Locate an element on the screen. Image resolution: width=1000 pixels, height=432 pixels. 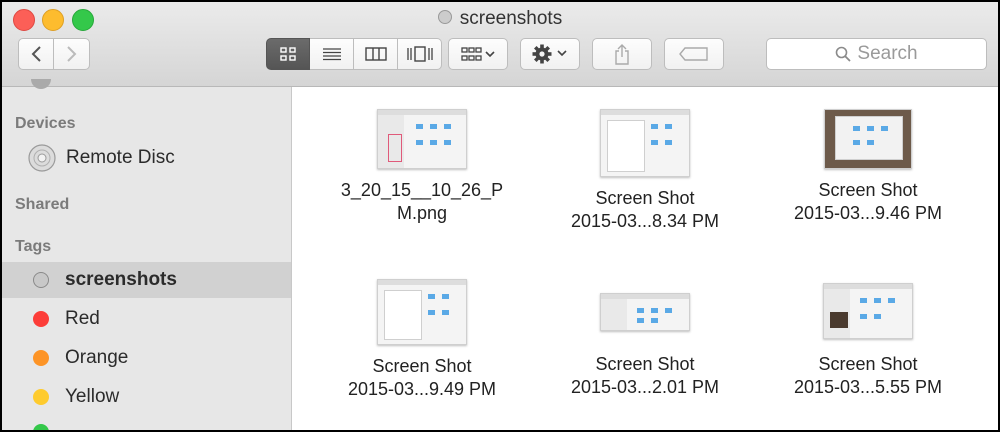
cover-flow-button is located at coordinates (420, 54).